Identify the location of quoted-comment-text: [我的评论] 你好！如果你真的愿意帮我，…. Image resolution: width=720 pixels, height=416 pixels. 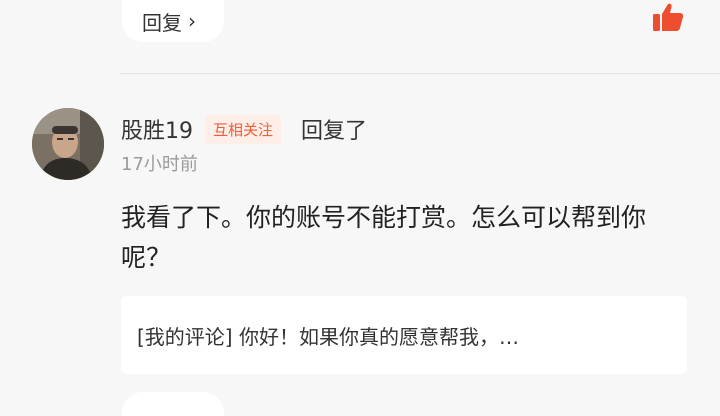
(328, 336).